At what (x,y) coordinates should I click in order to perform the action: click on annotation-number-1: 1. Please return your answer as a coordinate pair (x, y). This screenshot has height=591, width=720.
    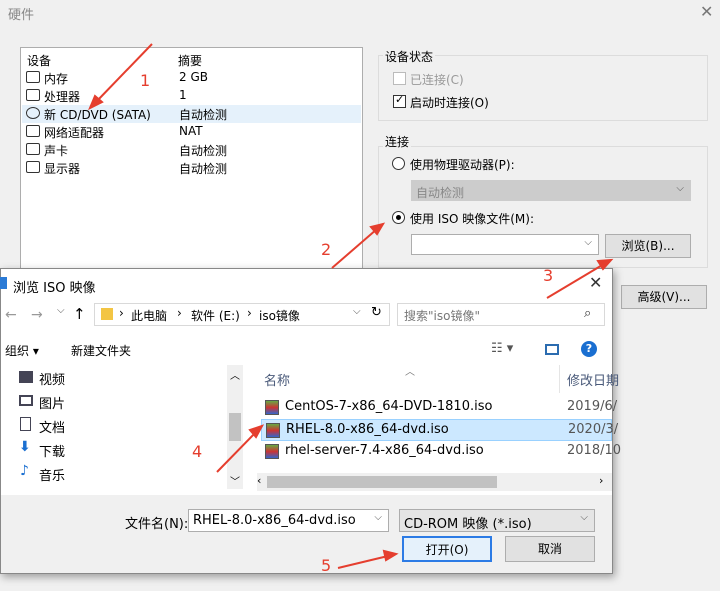
    Looking at the image, I should click on (145, 80).